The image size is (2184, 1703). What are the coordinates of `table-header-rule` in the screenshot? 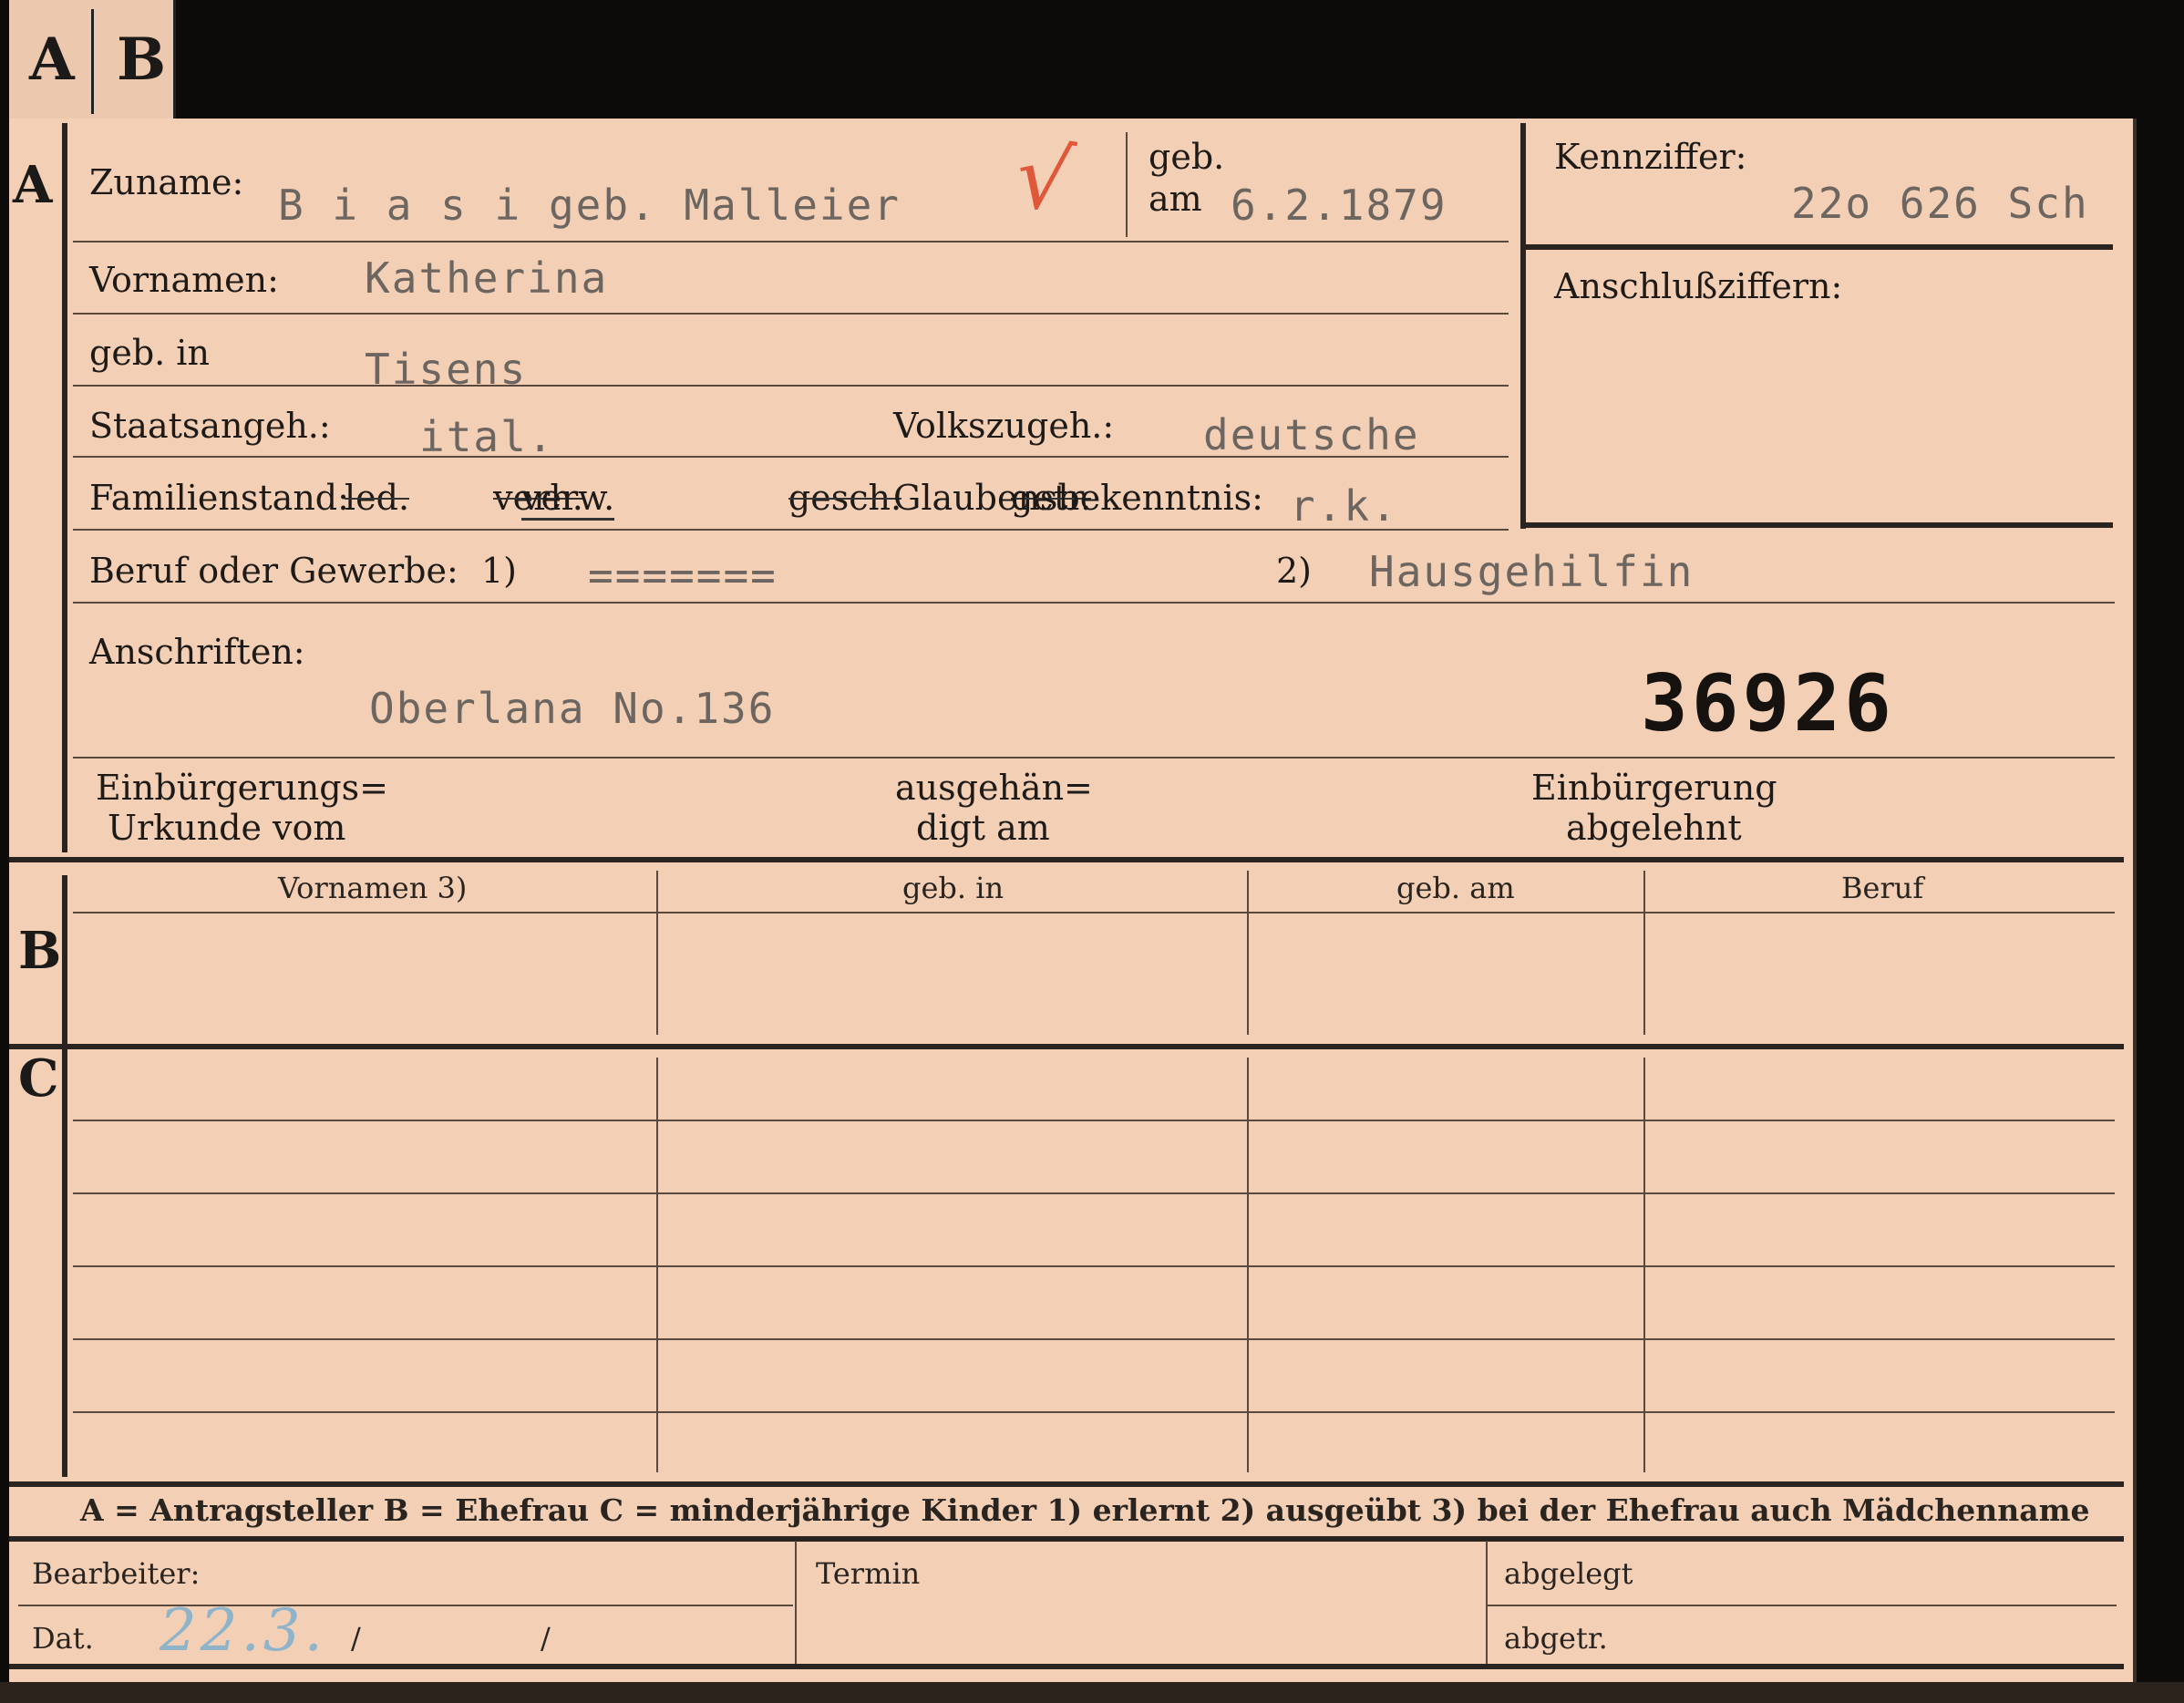 It's located at (1094, 913).